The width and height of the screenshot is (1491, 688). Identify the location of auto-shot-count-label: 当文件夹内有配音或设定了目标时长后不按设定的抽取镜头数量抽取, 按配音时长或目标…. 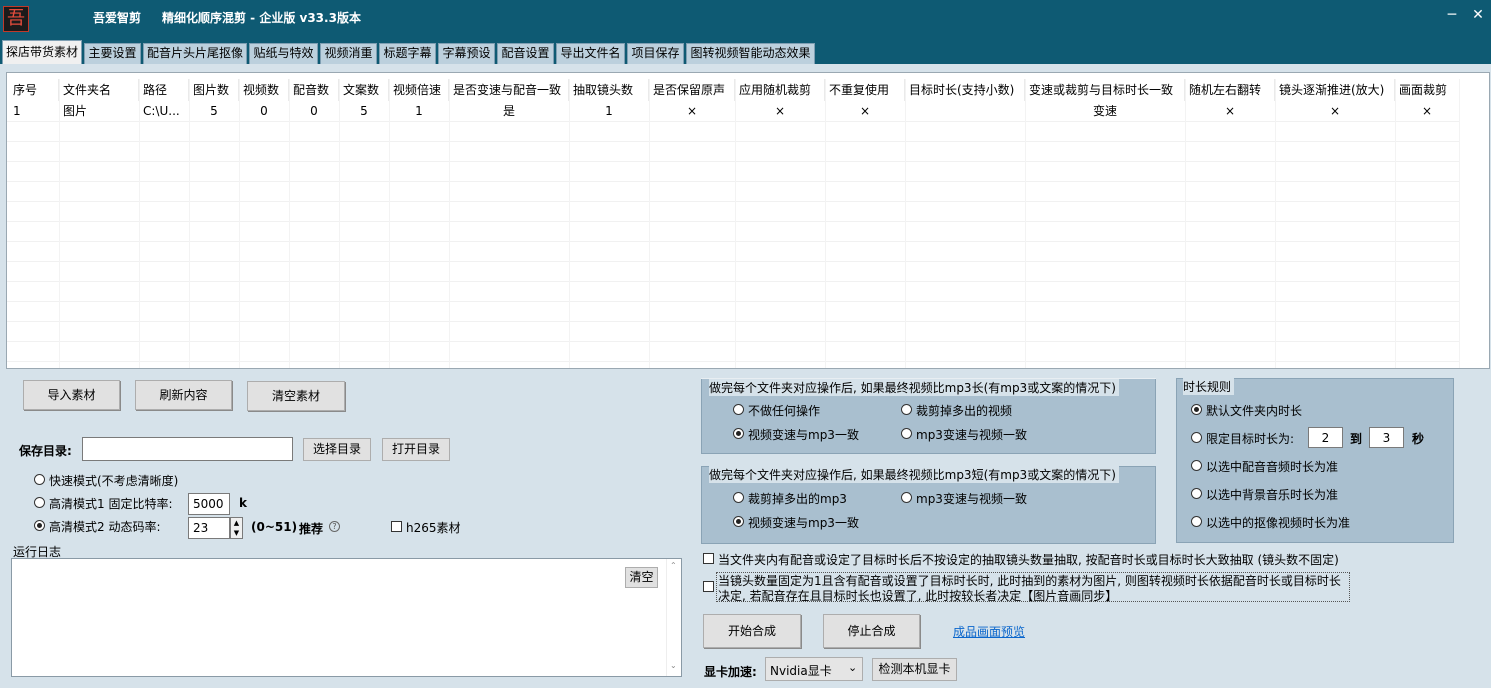
(1028, 559).